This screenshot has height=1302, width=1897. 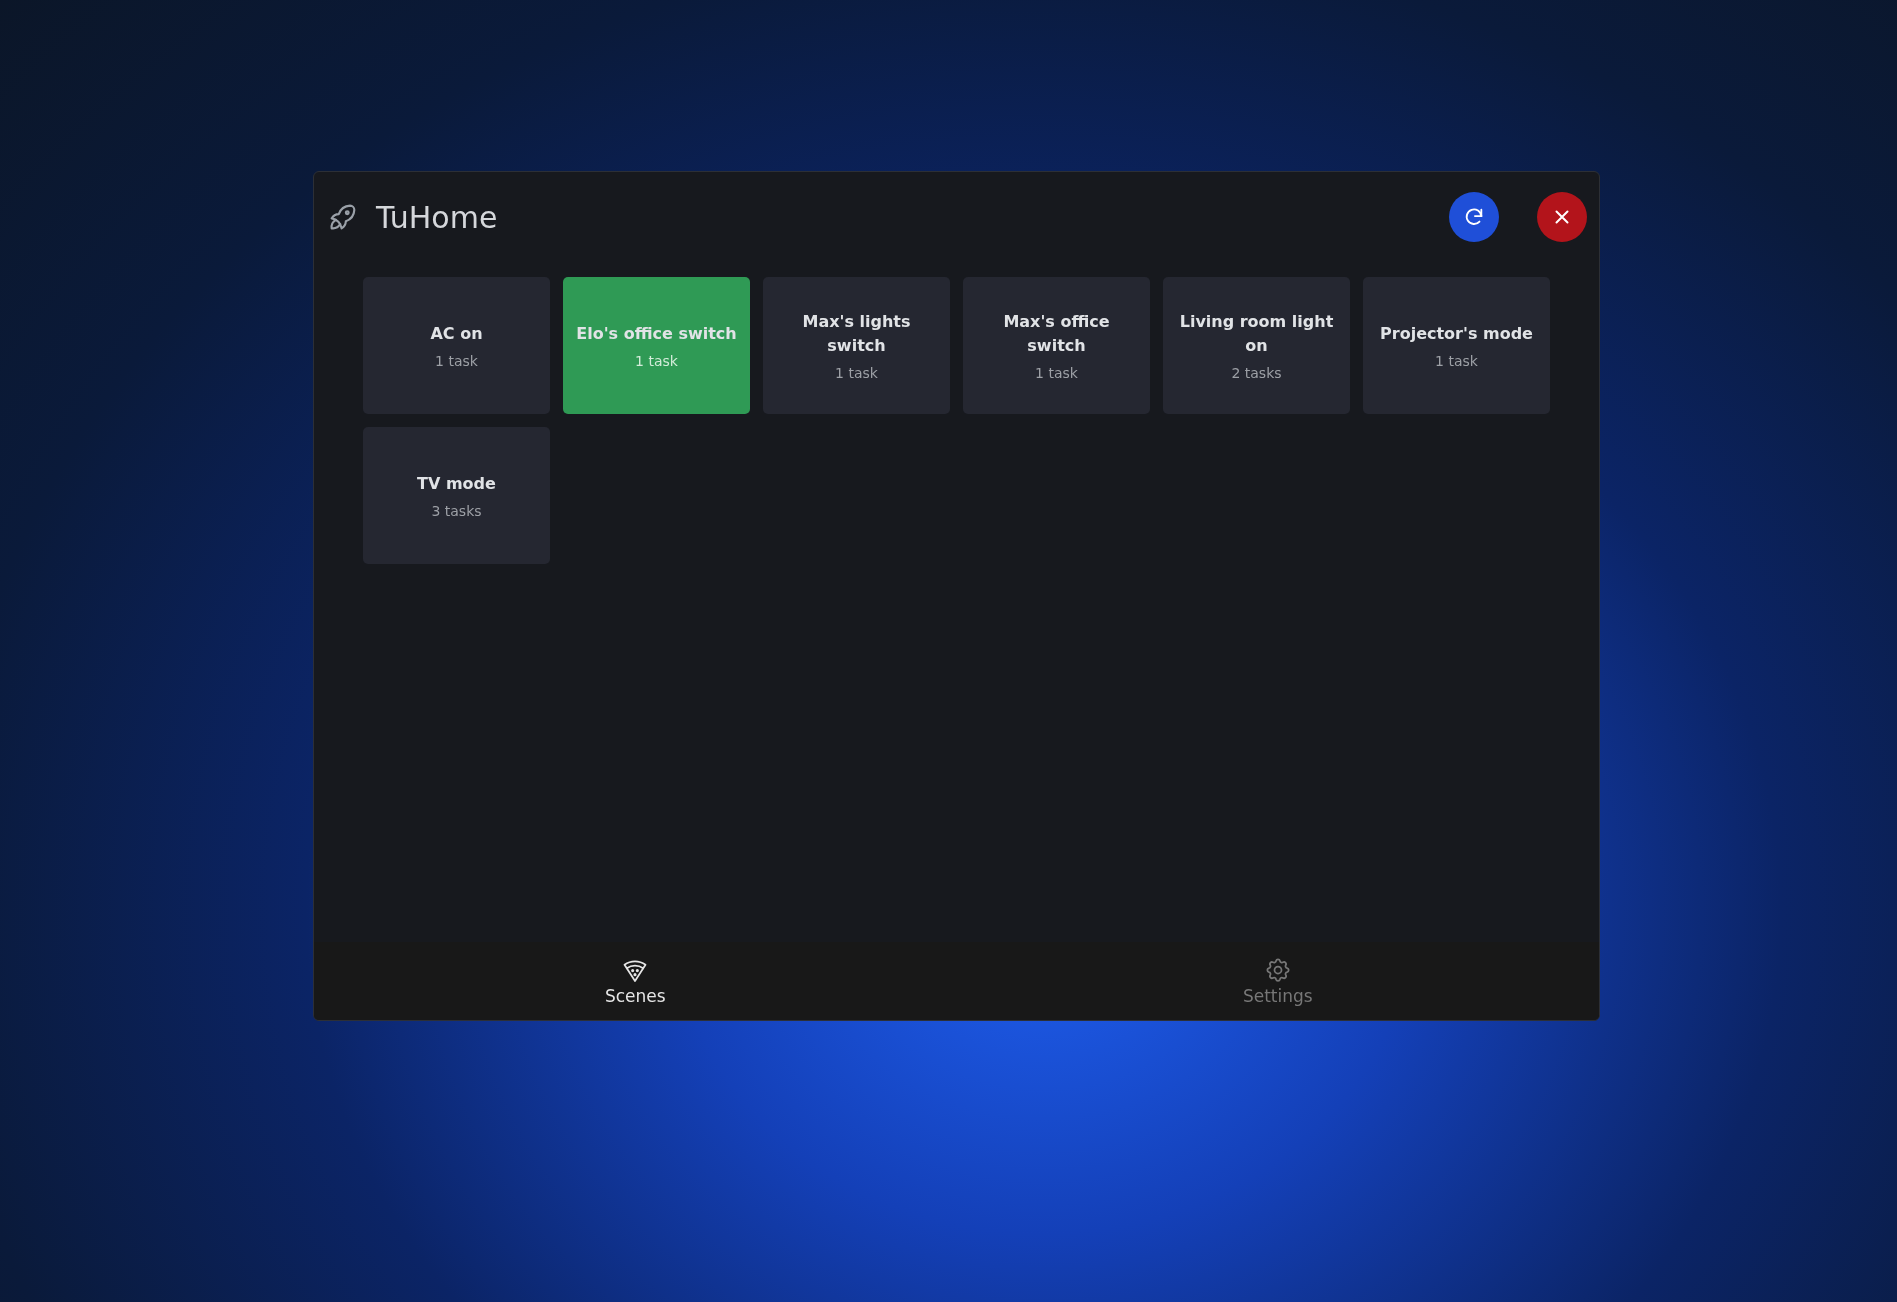 What do you see at coordinates (456, 511) in the screenshot?
I see `task-count: 3 tasks` at bounding box center [456, 511].